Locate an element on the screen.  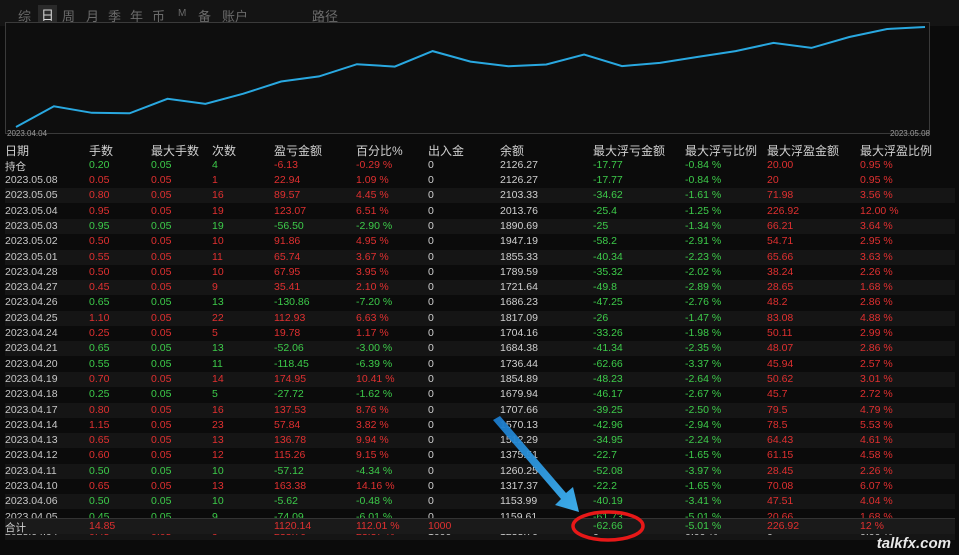
balance-cell: 1721.64 is located at coordinates (519, 287).